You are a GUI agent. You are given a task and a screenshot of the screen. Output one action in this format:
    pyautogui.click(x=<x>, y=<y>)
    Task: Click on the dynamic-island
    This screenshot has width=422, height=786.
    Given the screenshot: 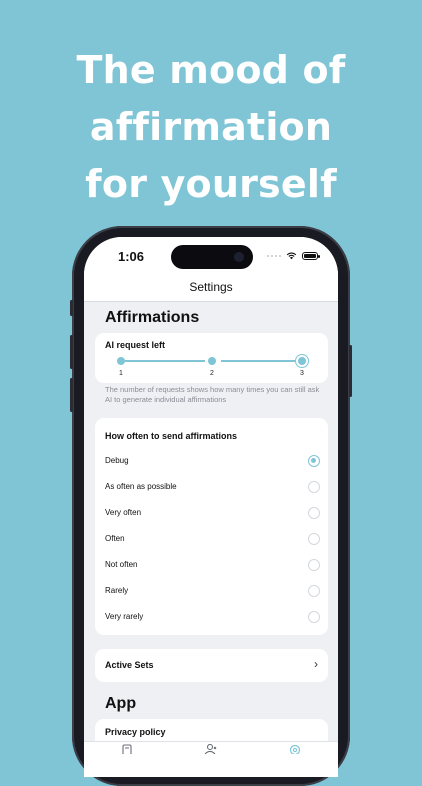 What is the action you would take?
    pyautogui.click(x=212, y=257)
    